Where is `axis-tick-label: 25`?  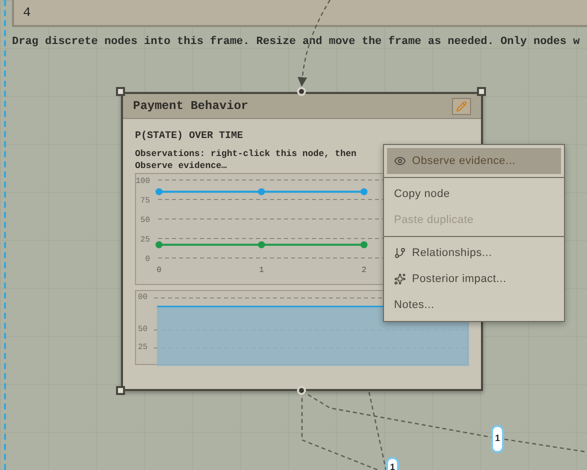 axis-tick-label: 25 is located at coordinates (145, 240).